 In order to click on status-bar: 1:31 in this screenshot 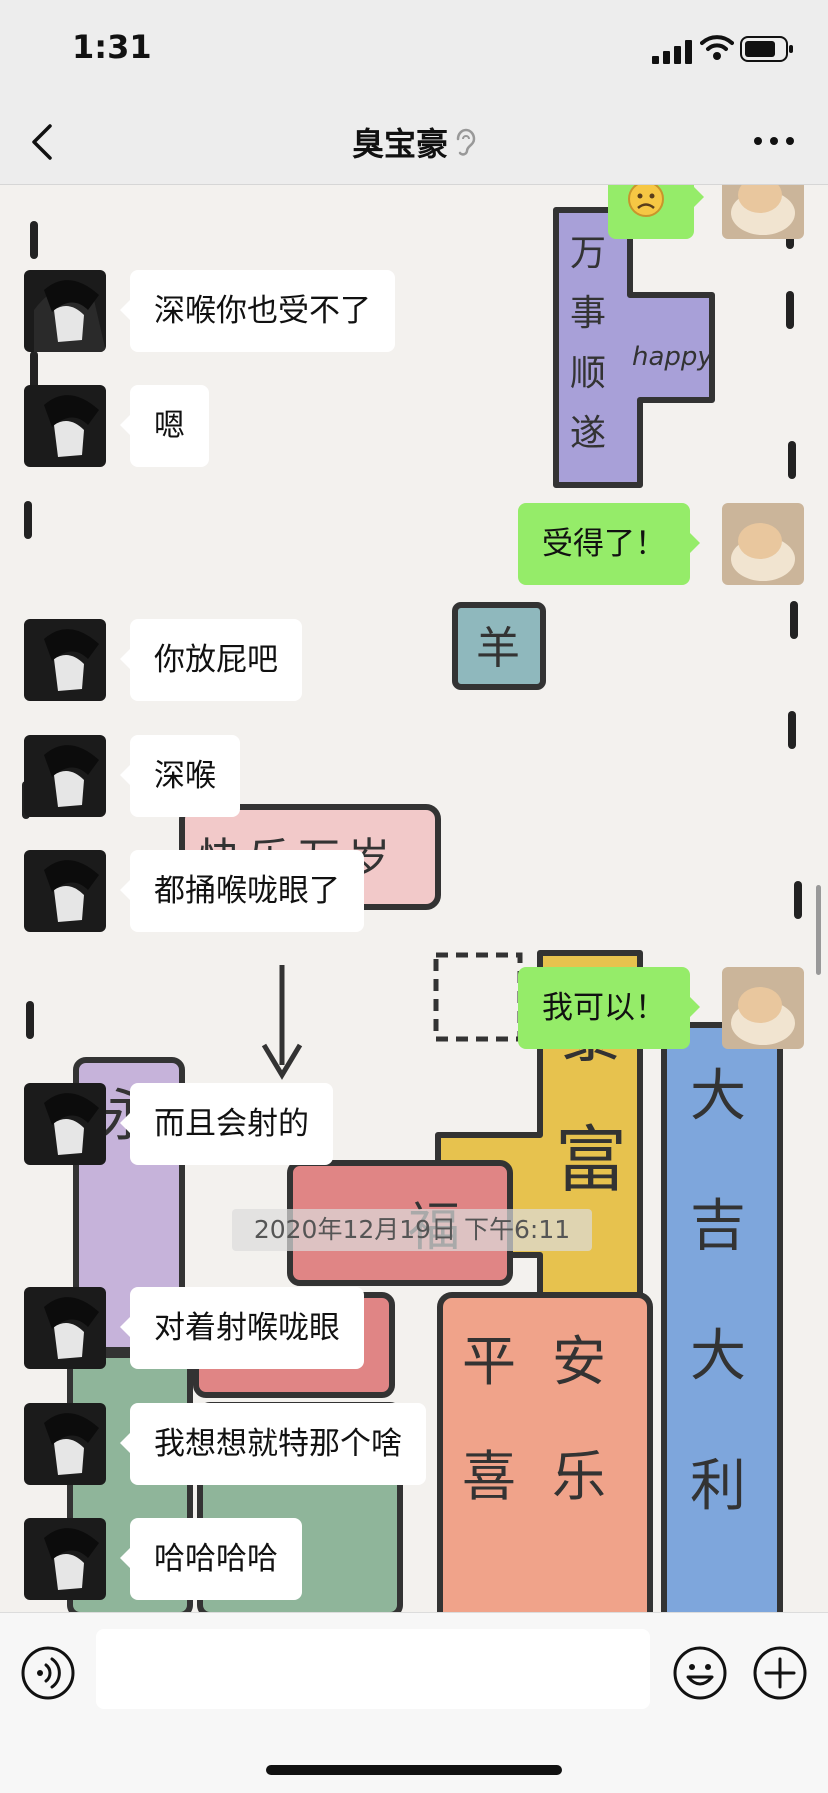, I will do `click(414, 50)`.